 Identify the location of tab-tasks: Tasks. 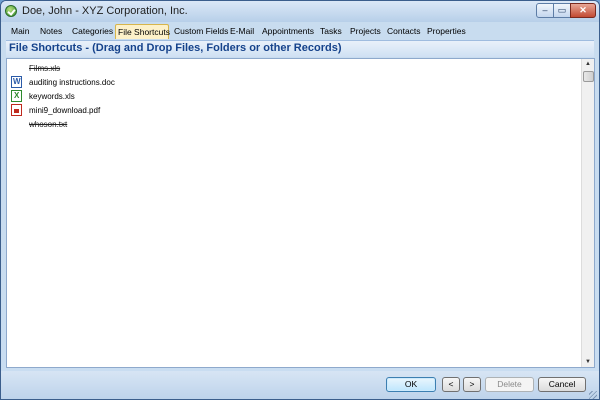
(331, 31).